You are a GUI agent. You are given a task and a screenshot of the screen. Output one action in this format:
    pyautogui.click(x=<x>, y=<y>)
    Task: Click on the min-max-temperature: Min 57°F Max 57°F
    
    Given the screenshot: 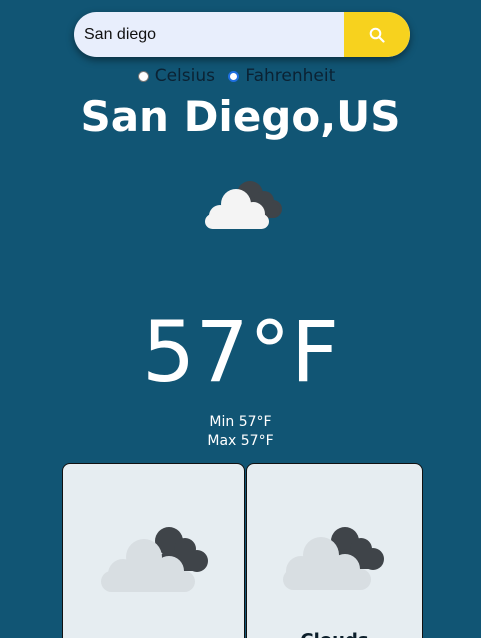 What is the action you would take?
    pyautogui.click(x=240, y=432)
    